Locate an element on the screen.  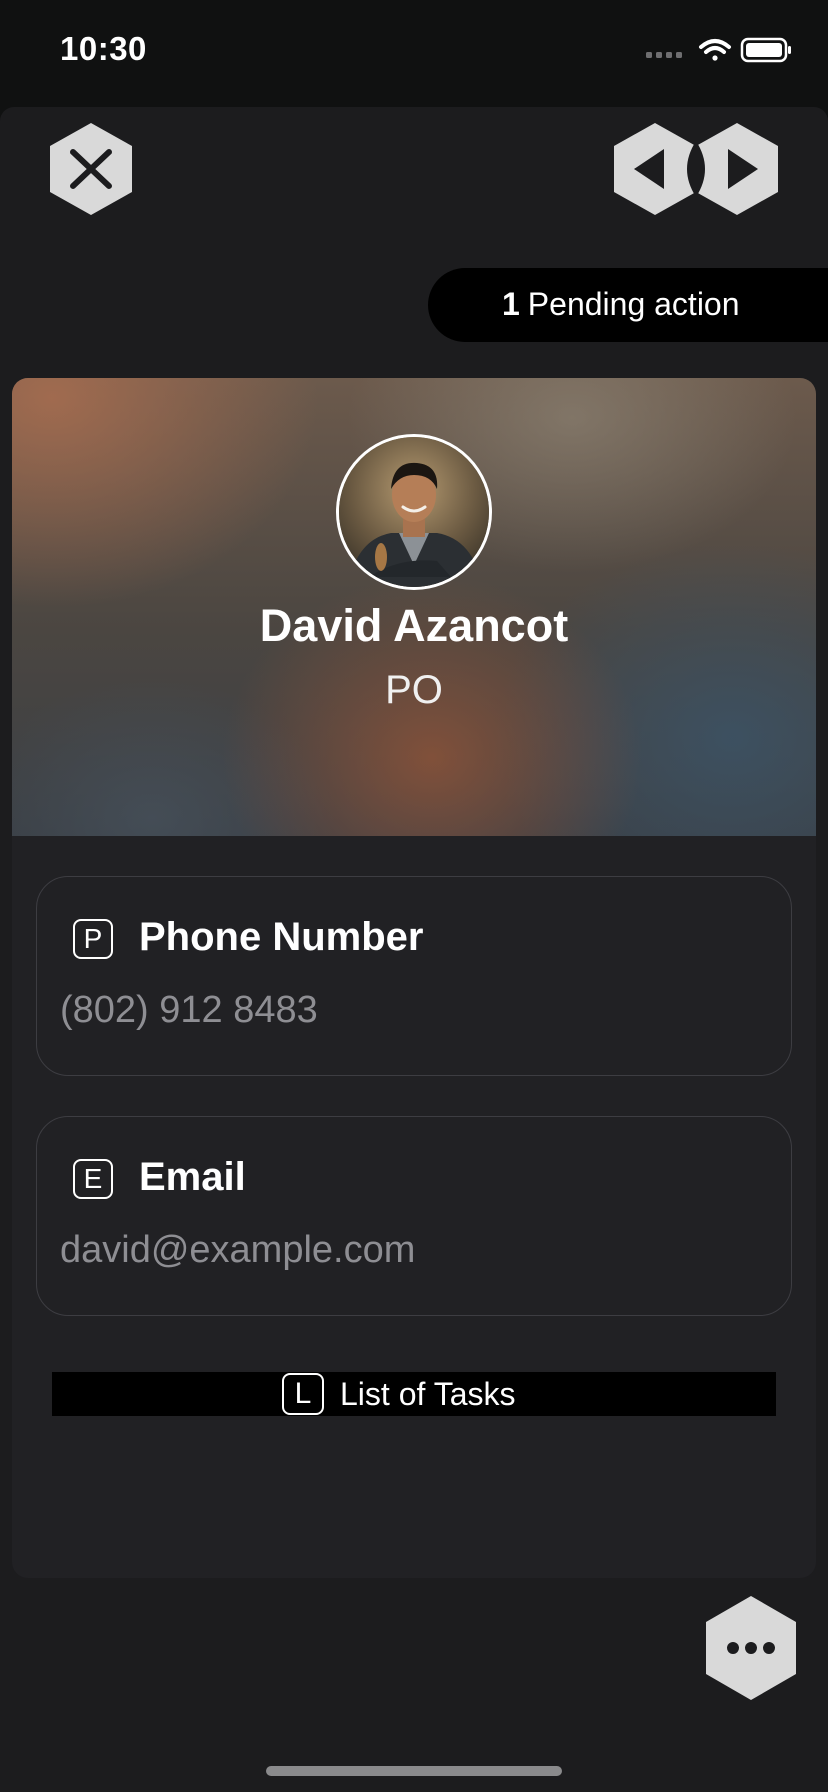
phone-shortcut-key: P is located at coordinates (93, 939).